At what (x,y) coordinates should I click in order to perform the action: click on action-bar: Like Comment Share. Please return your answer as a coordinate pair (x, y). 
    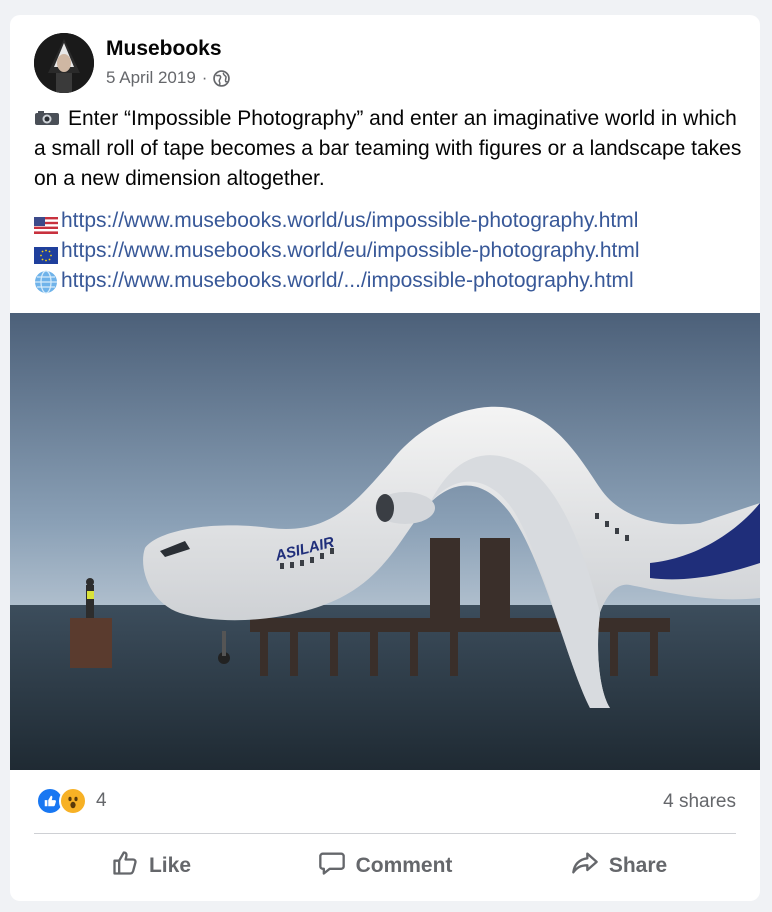
    Looking at the image, I should click on (385, 866).